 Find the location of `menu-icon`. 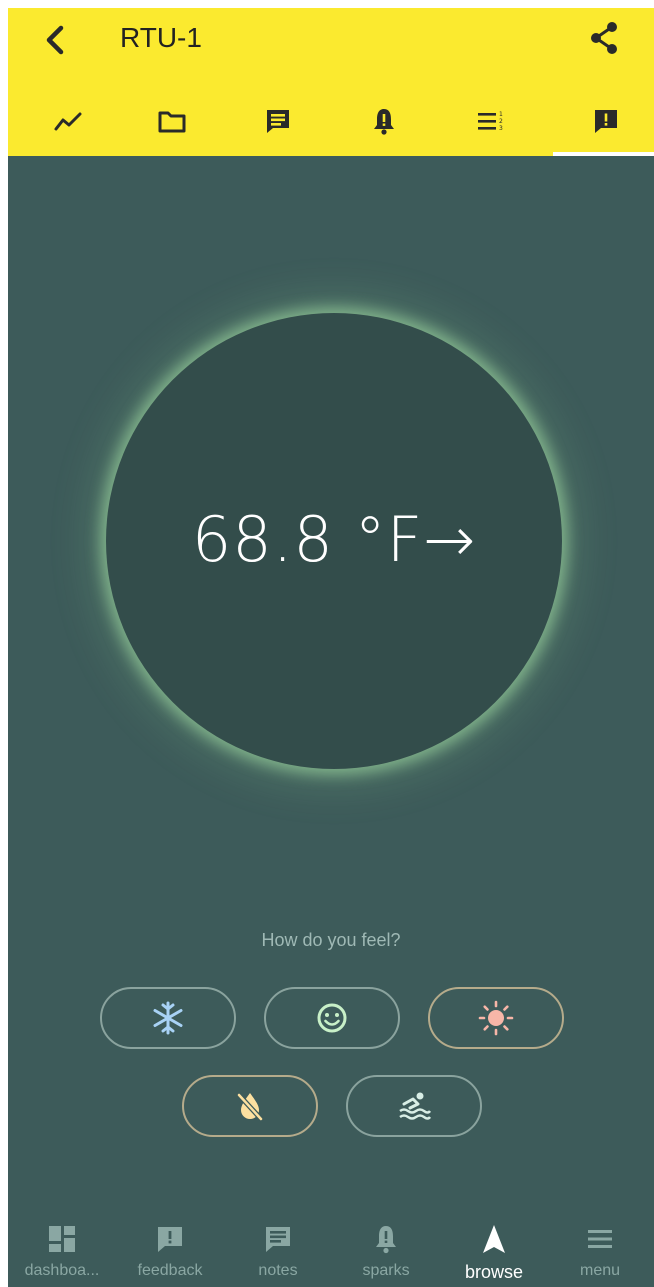

menu-icon is located at coordinates (600, 1239).